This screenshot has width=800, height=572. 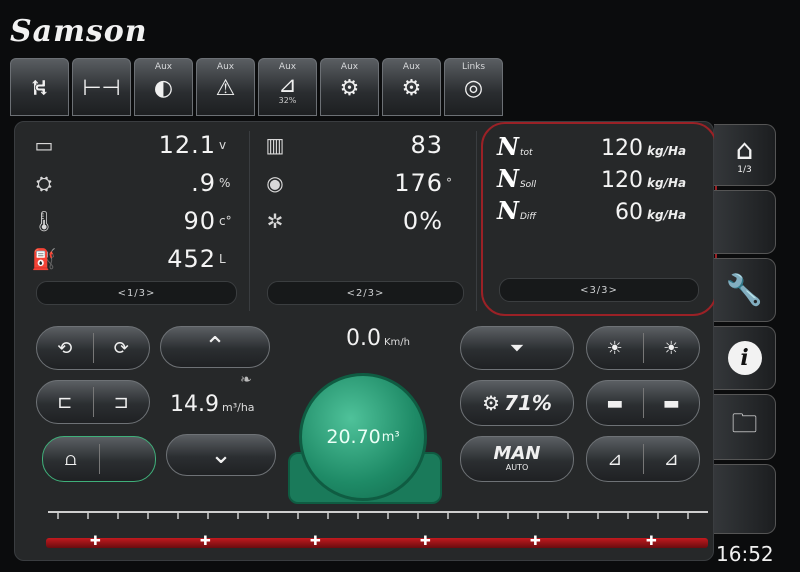 What do you see at coordinates (287, 100) in the screenshot?
I see `tab-sub: 32%` at bounding box center [287, 100].